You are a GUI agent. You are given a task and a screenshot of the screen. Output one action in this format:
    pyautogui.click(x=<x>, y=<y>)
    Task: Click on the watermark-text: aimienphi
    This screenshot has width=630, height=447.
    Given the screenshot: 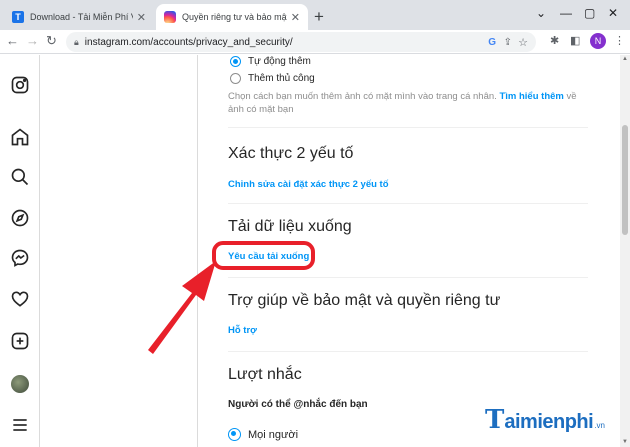 What is the action you would take?
    pyautogui.click(x=549, y=422)
    